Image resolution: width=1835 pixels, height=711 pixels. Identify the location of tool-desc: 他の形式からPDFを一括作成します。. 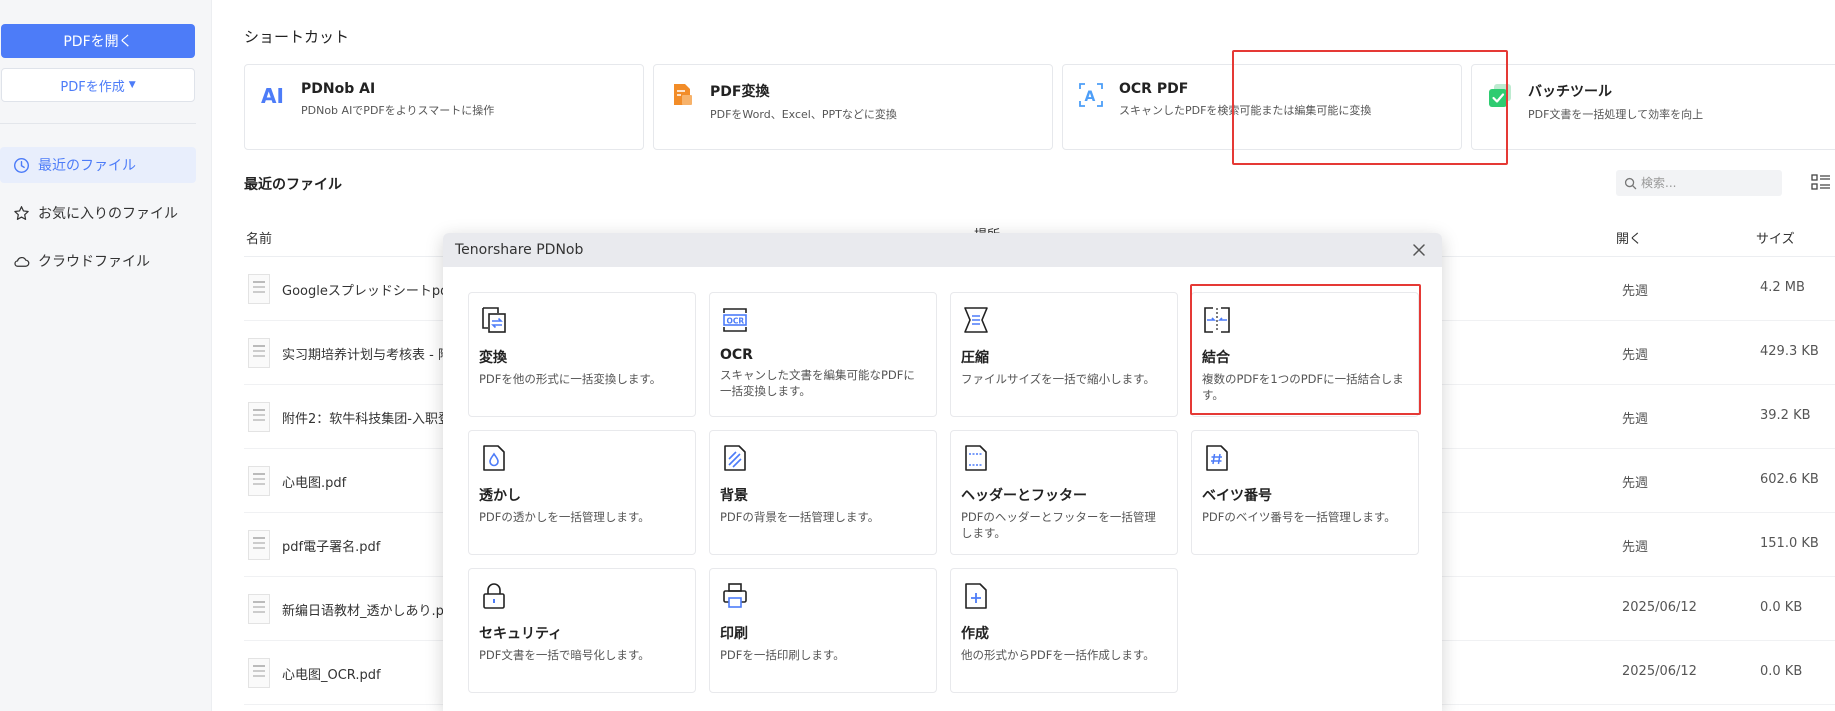
(1058, 655).